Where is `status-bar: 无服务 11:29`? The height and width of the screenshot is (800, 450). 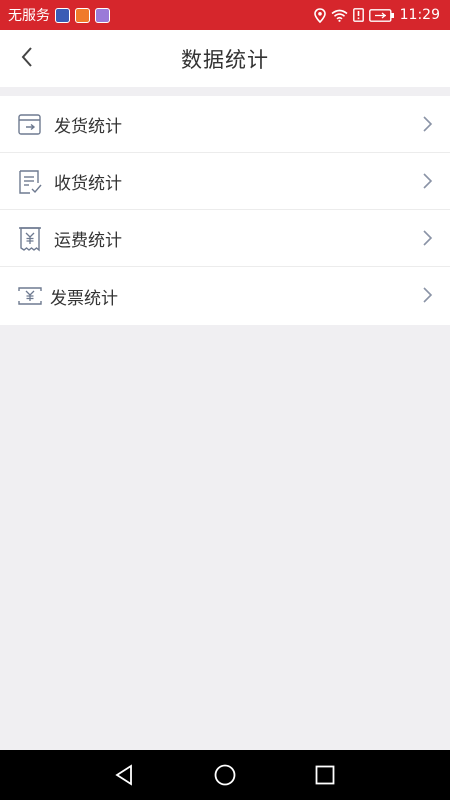 status-bar: 无服务 11:29 is located at coordinates (225, 15).